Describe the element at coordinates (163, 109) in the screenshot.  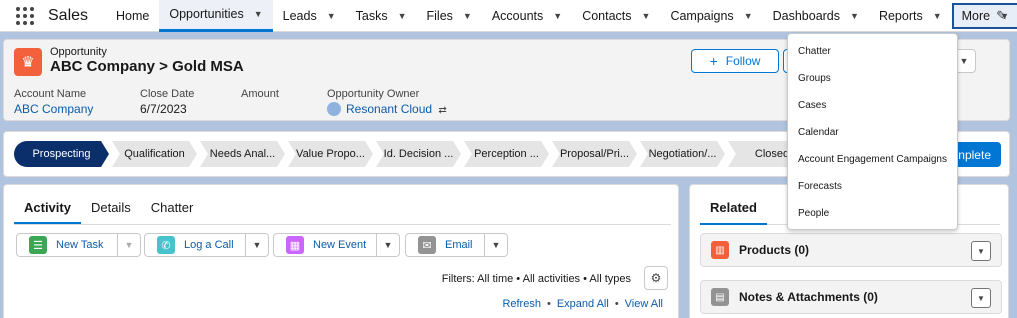
I see `close-date-value: 6/7/2023` at that location.